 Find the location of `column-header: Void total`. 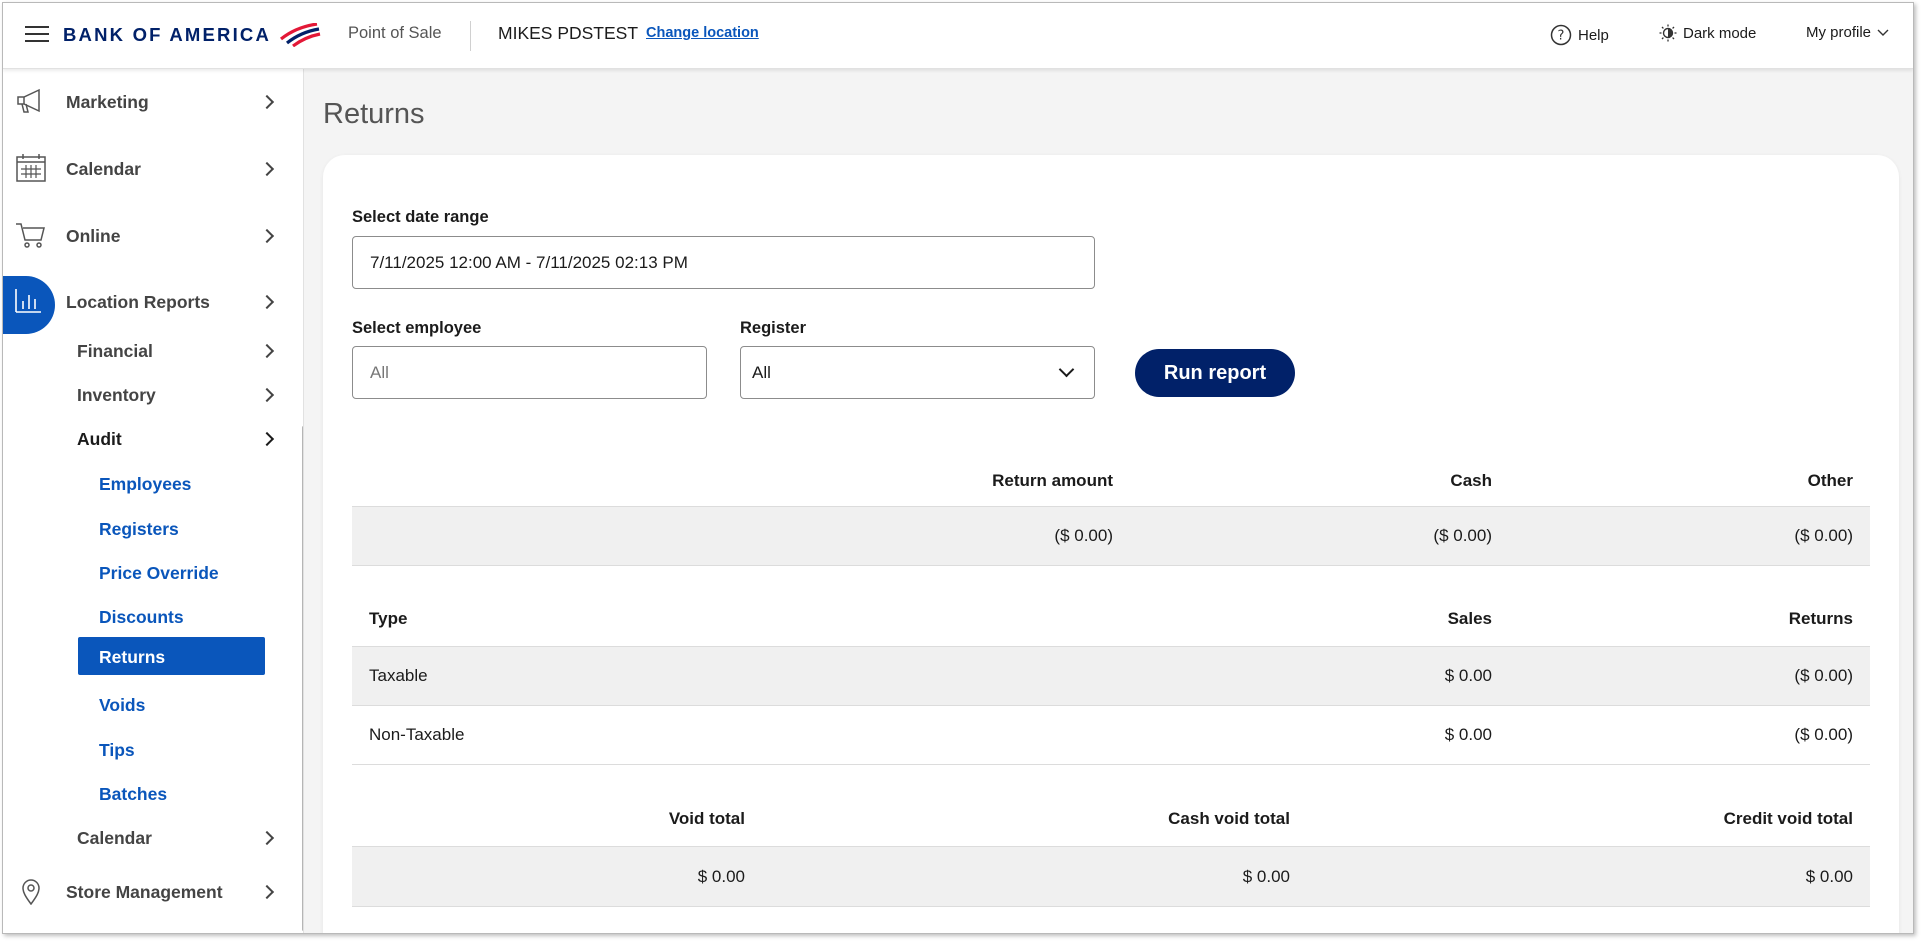

column-header: Void total is located at coordinates (706, 818).